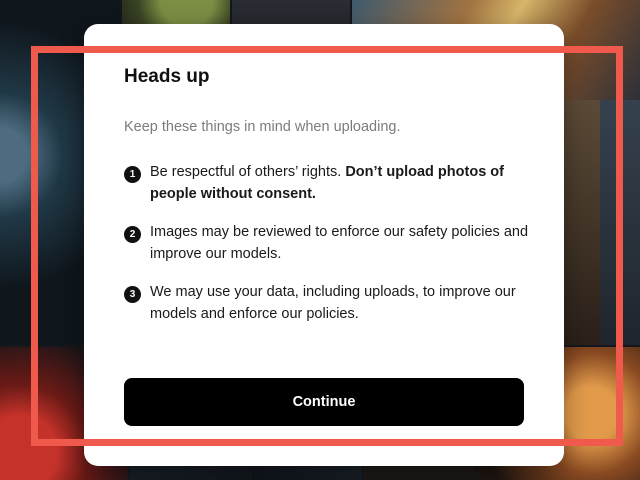 The image size is (640, 480). Describe the element at coordinates (132, 234) in the screenshot. I see `number-badge-icon: 2` at that location.